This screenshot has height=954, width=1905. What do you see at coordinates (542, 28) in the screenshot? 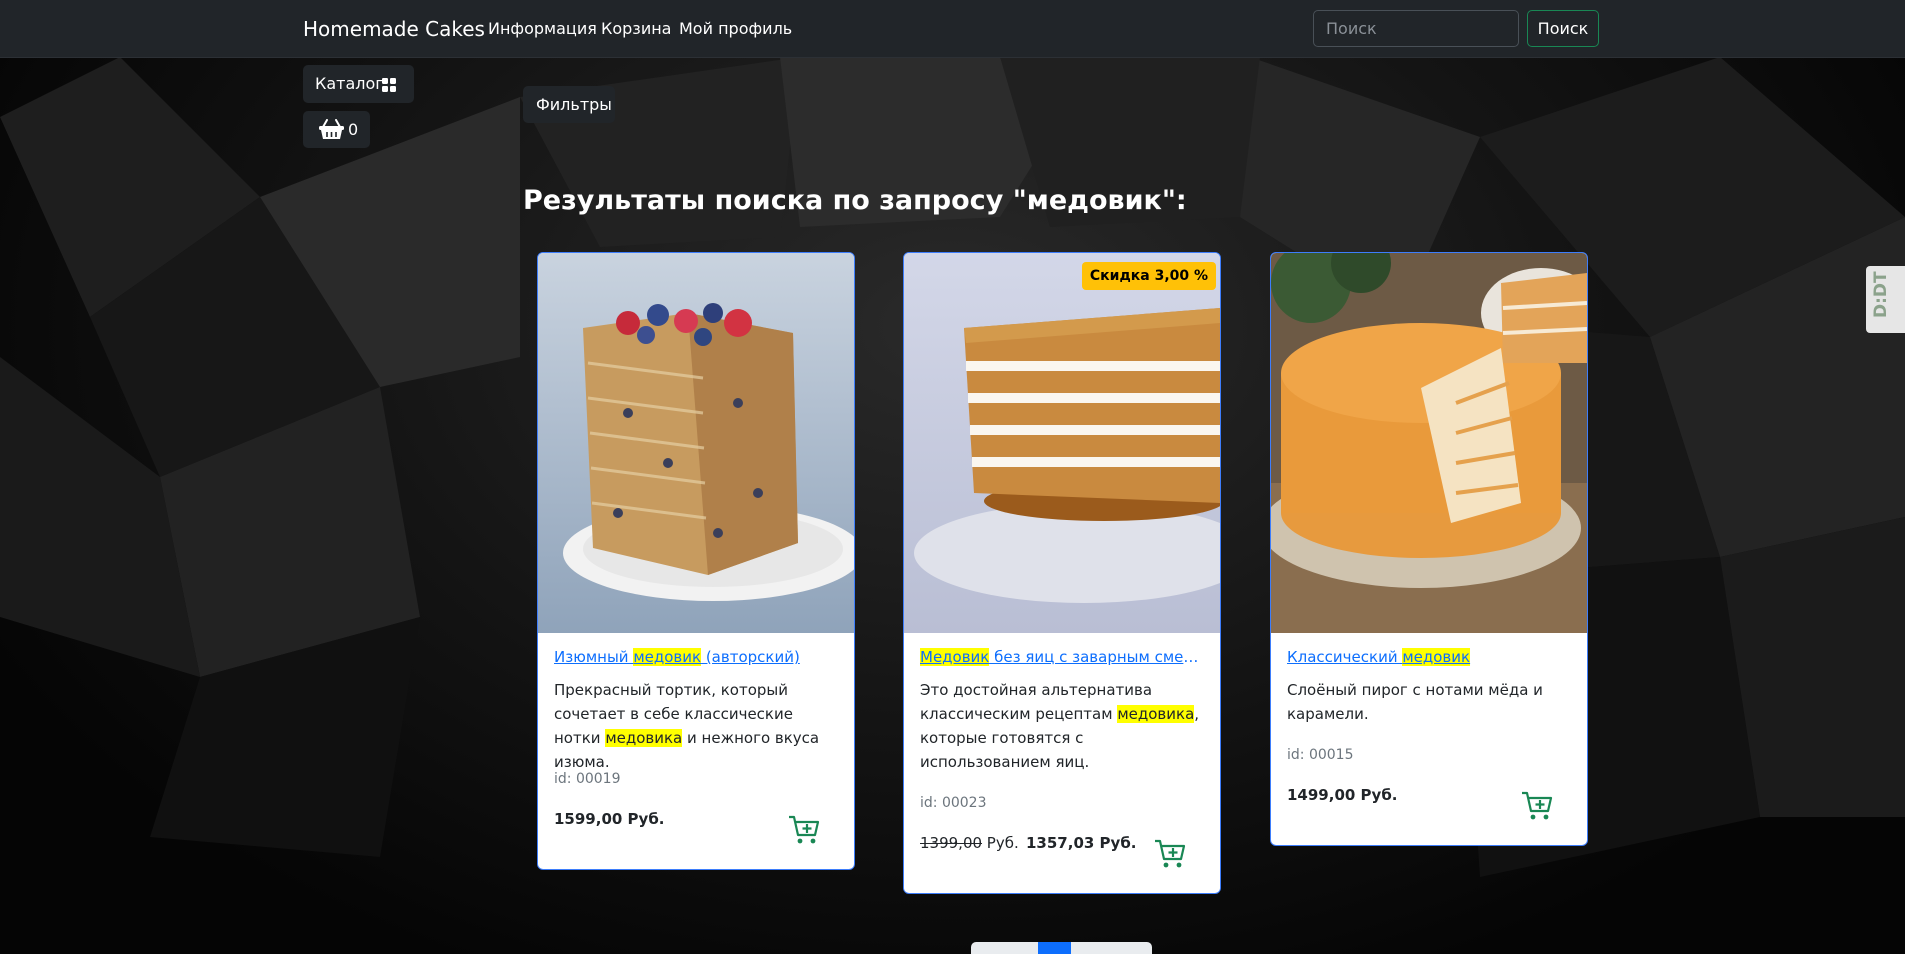
I see `nav-link-info: Информация` at bounding box center [542, 28].